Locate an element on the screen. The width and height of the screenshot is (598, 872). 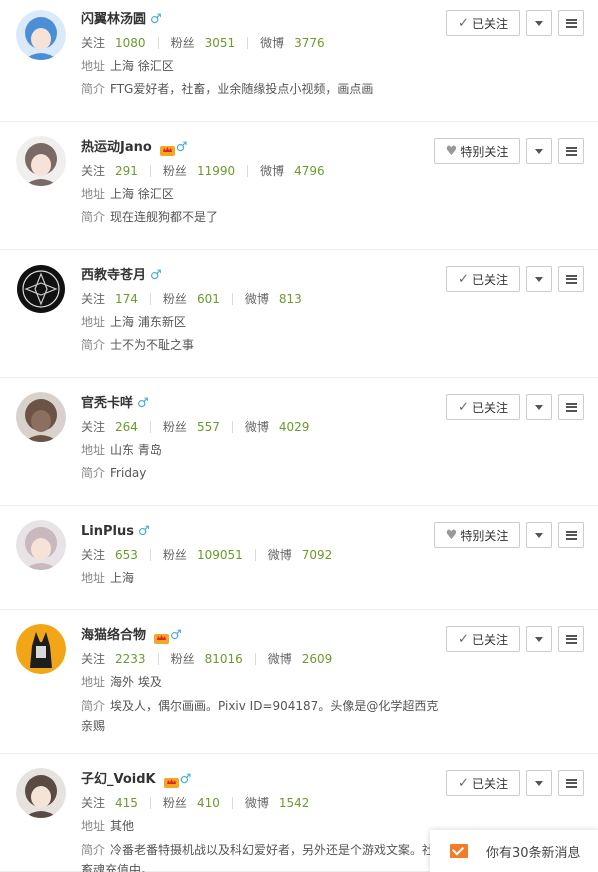
intro-value: 冷番老番特摄机战以及科幻爱好者，另外还是个游戏文案。社畜魂充值中。 is located at coordinates (258, 857).